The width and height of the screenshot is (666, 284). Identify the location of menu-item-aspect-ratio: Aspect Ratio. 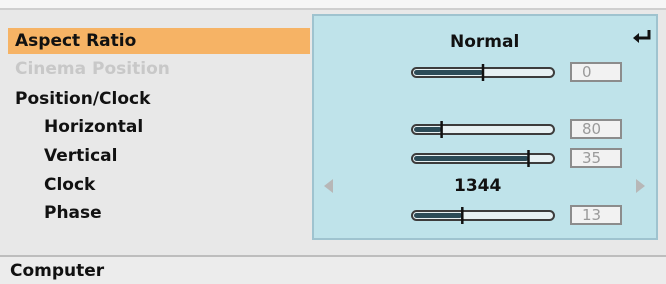
(159, 41).